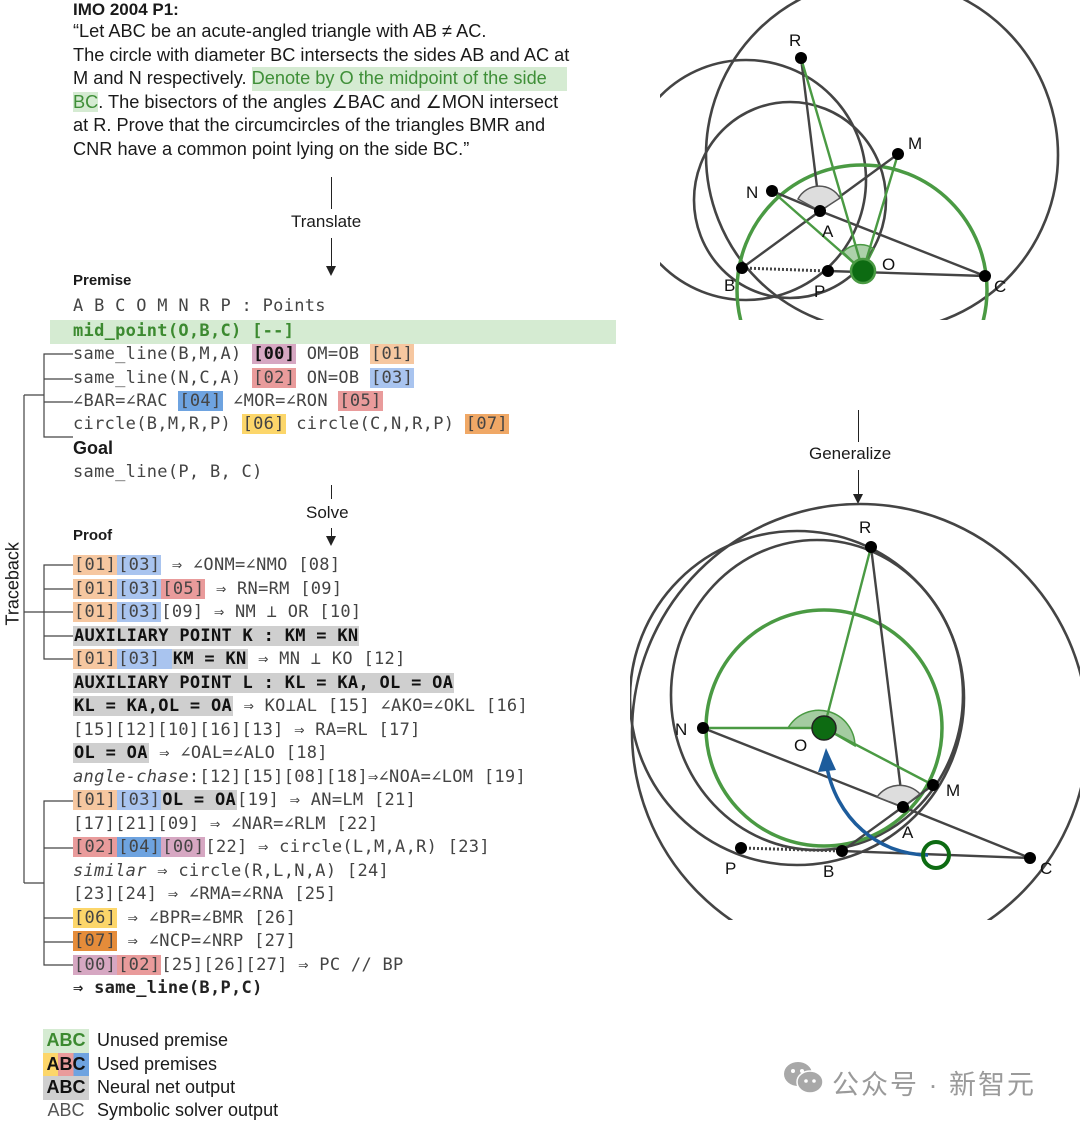  I want to click on legend-symbolic: ABC Symbolic solver output, so click(160, 1111).